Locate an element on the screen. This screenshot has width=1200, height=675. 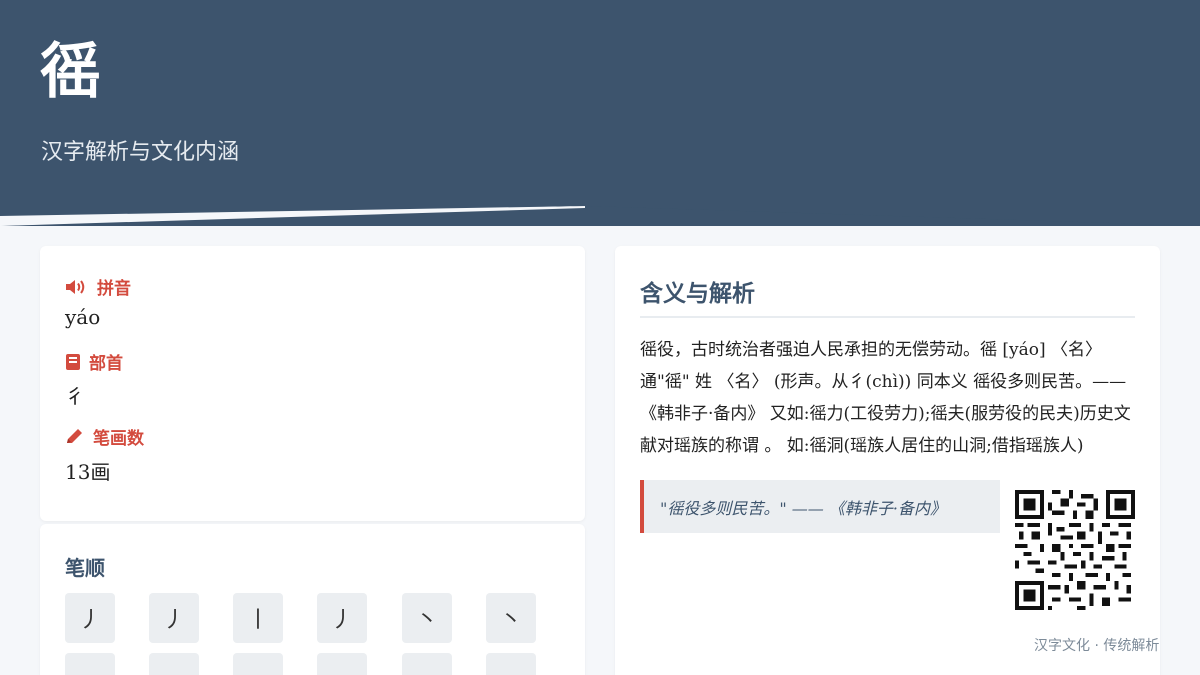
radical-label-row: 部首 is located at coordinates (94, 361).